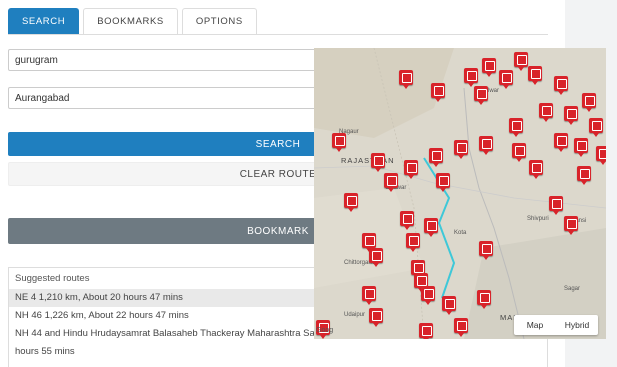  I want to click on tab-bar: SEARCH BOOKMARKS OPTIONS, so click(132, 21).